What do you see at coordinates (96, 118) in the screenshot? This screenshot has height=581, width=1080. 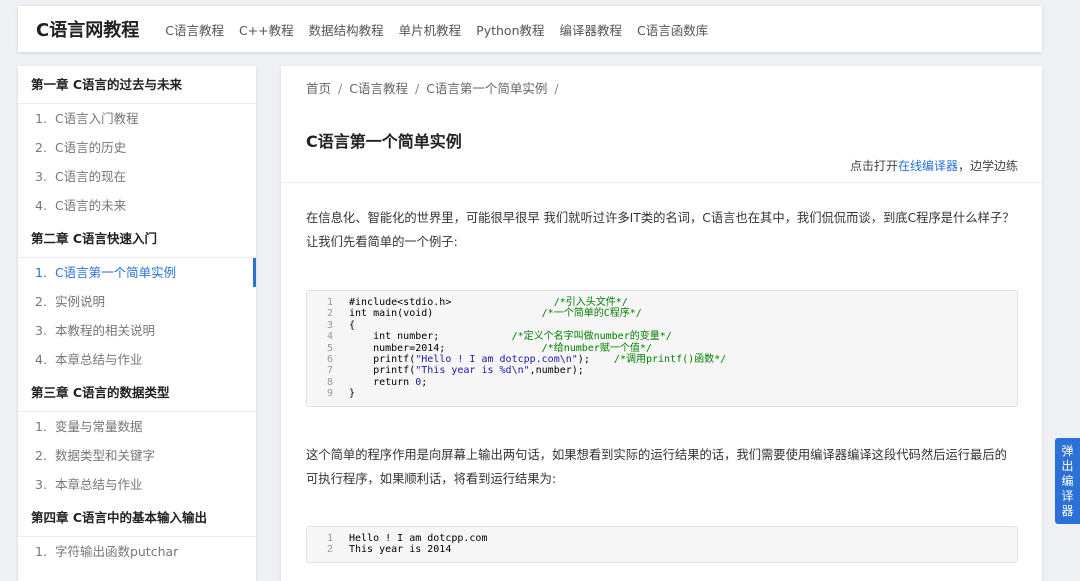 I see `lesson-label: C语言入门教程` at bounding box center [96, 118].